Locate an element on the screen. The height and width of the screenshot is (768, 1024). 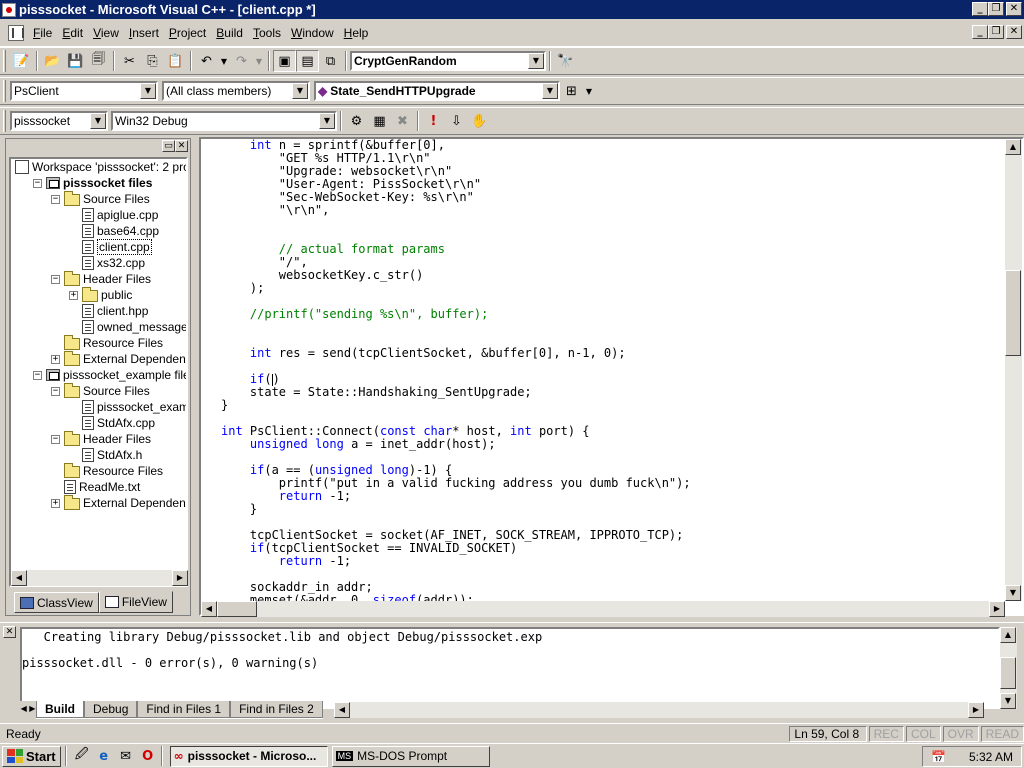
undo-icon: ↶ is located at coordinates (206, 61).